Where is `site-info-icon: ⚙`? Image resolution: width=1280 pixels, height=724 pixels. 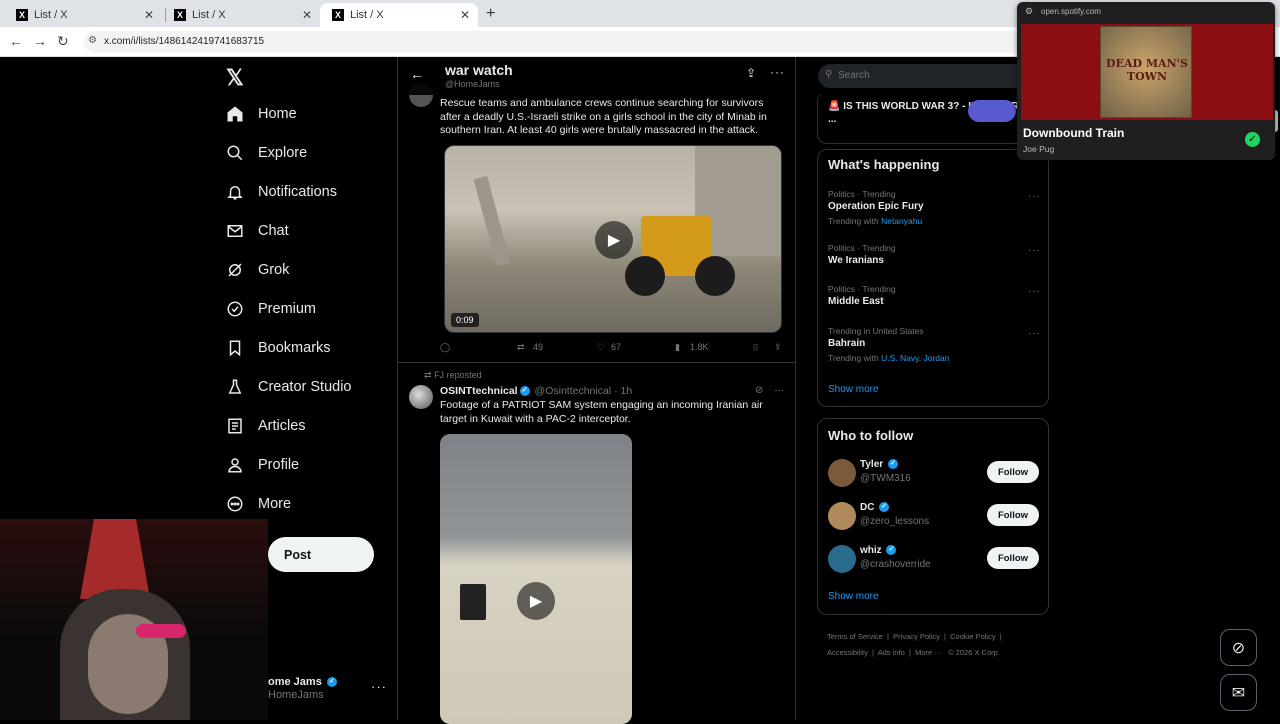
site-info-icon: ⚙ is located at coordinates (92, 40).